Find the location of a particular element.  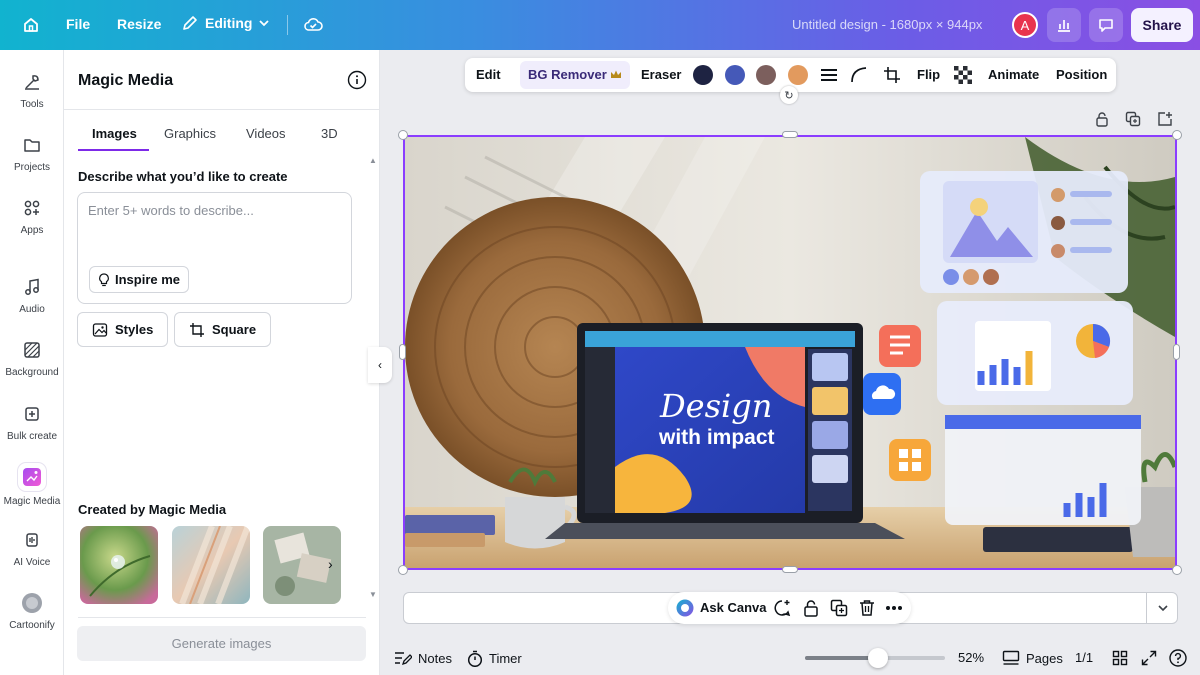

ask-canva-button: Ask Canva is located at coordinates (733, 607).